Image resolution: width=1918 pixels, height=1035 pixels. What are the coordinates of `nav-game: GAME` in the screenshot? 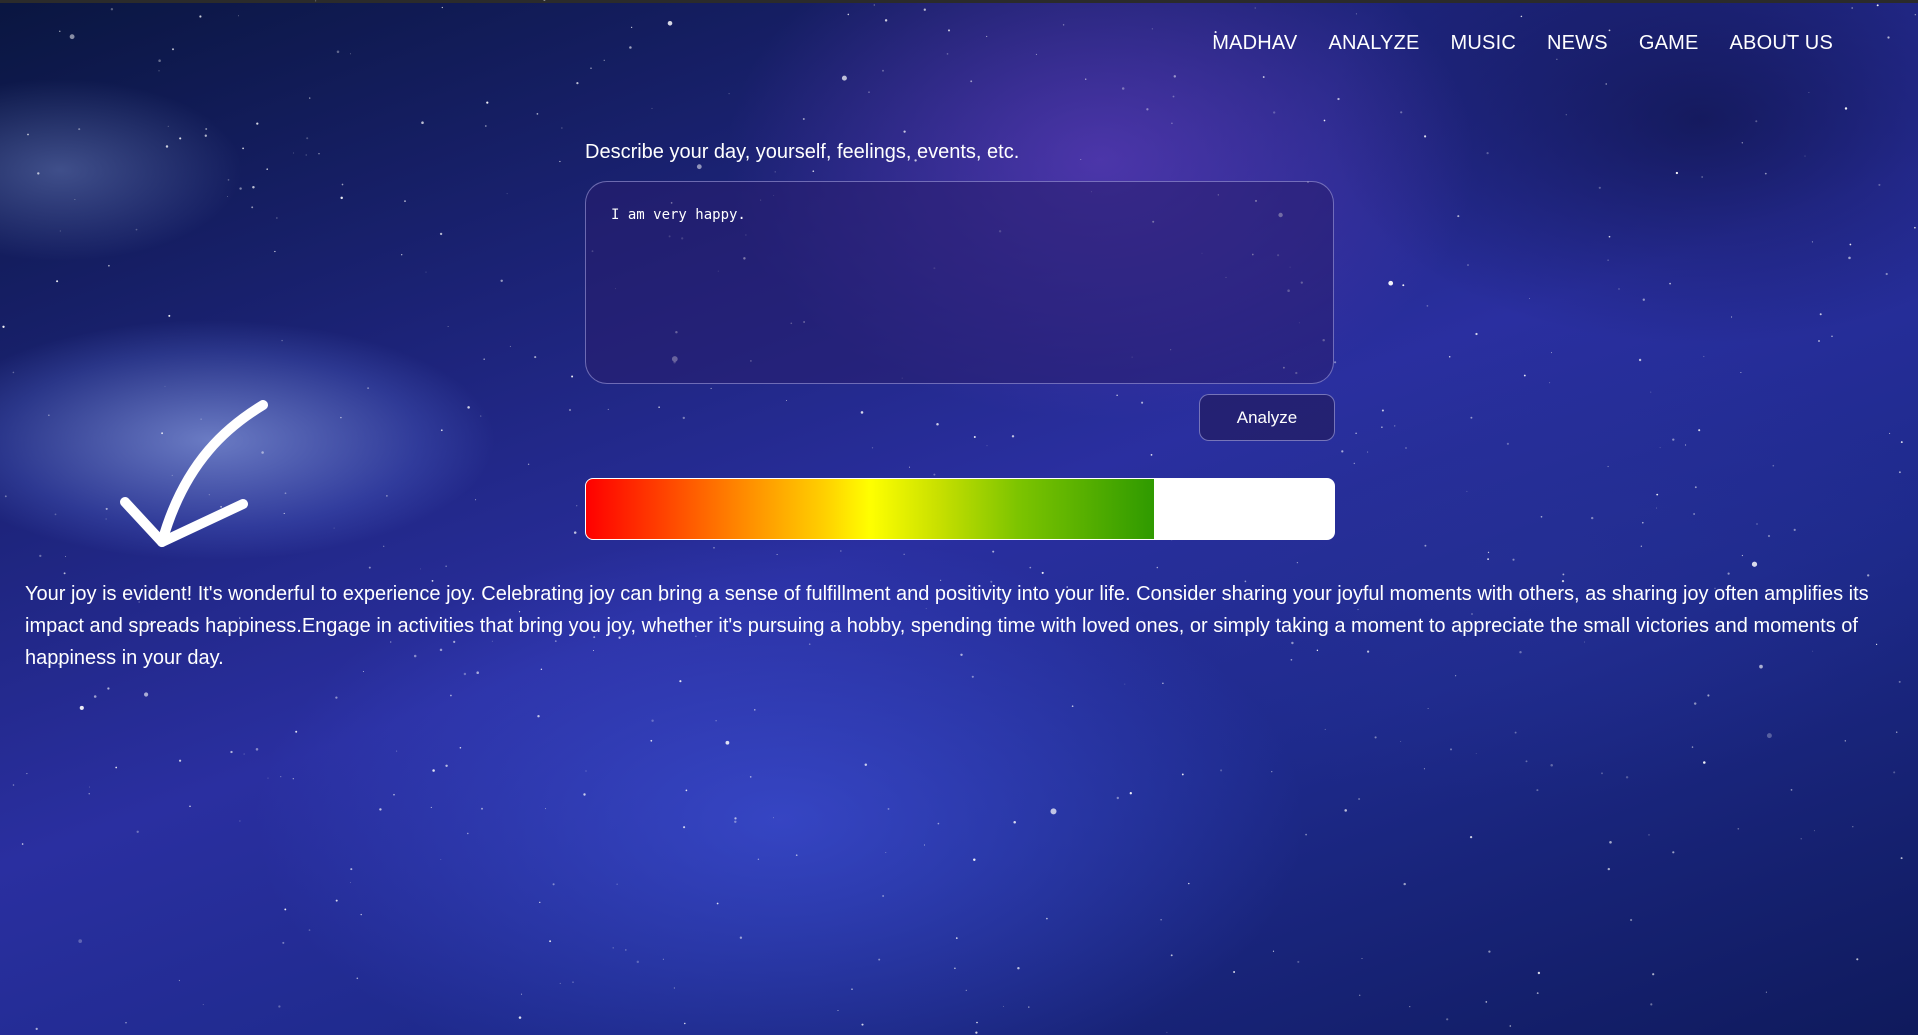 It's located at (1669, 43).